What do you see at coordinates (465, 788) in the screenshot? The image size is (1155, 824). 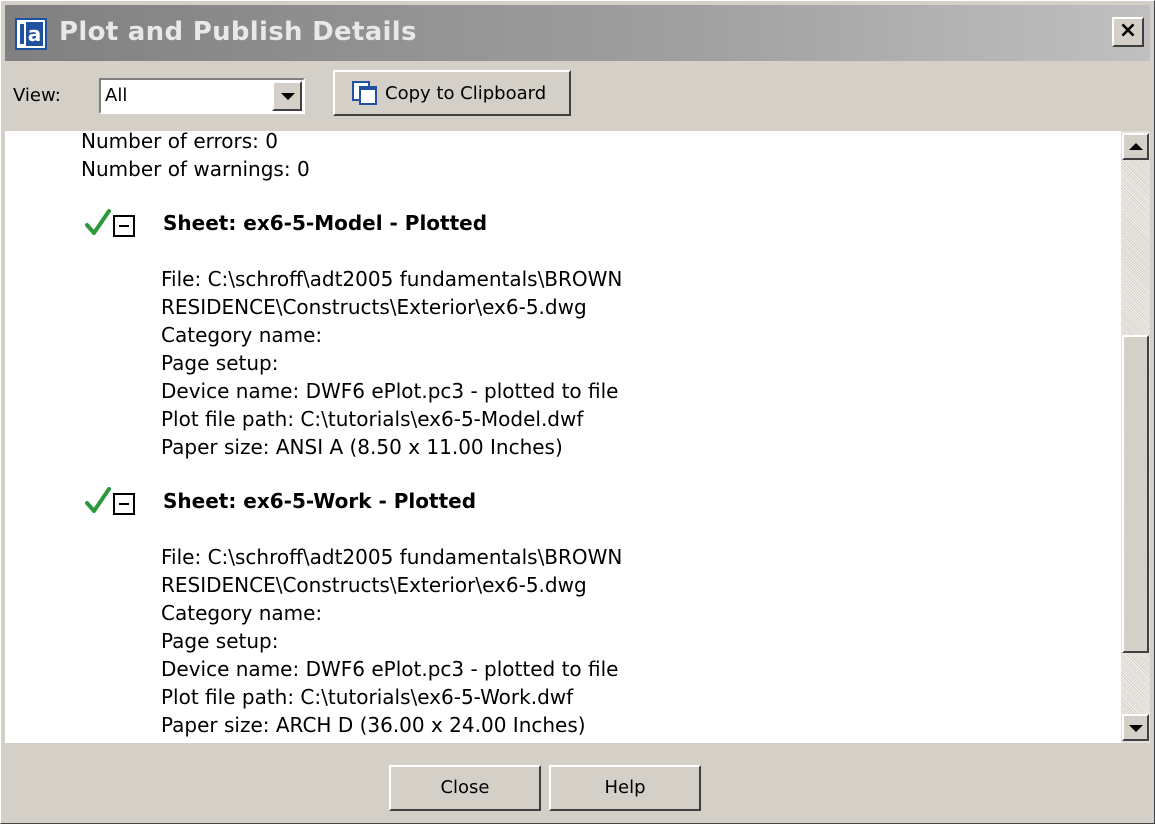 I see `close-button: Close` at bounding box center [465, 788].